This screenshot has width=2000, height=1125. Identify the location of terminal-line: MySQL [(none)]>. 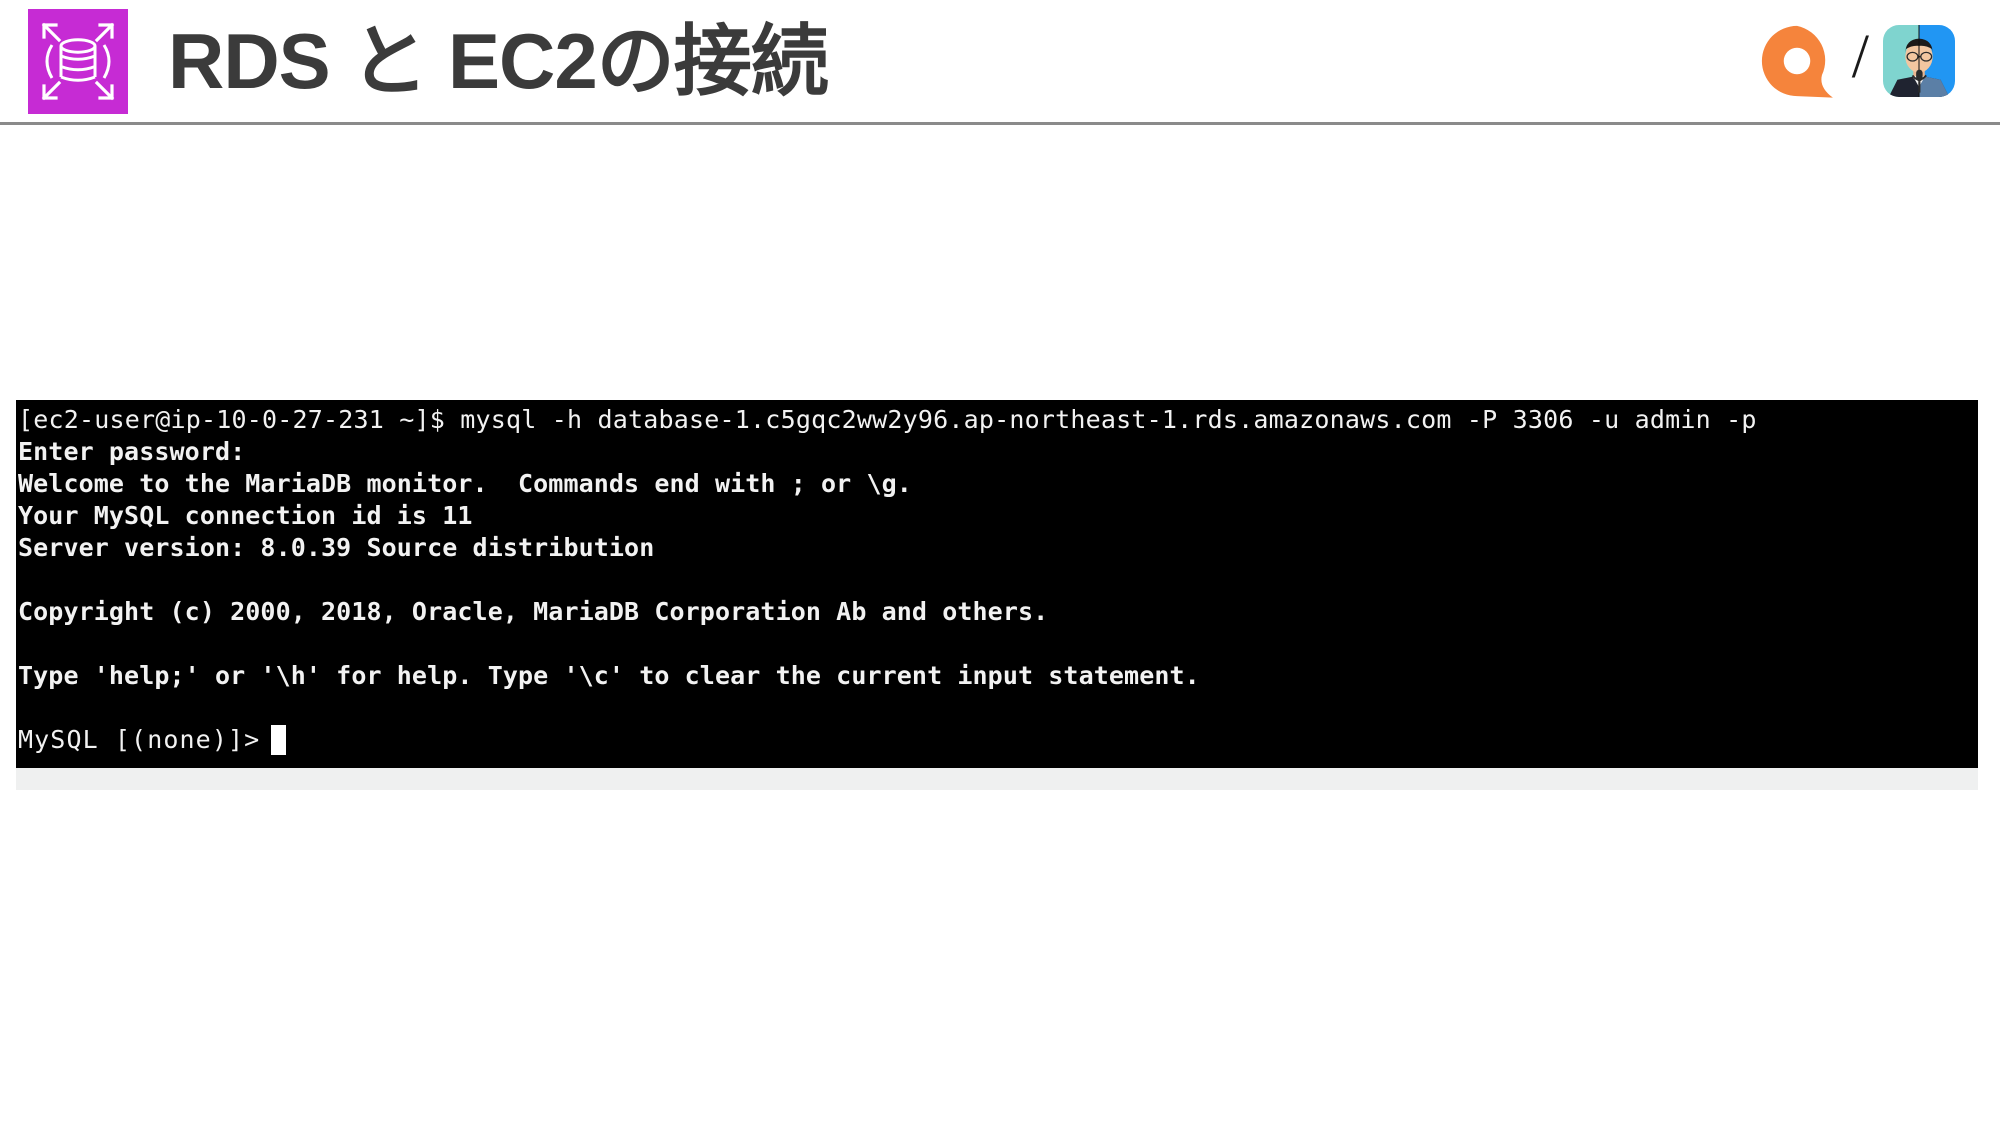
(997, 740).